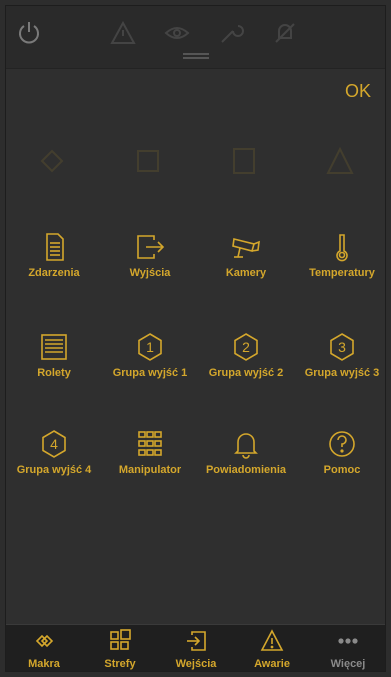 This screenshot has height=677, width=391. I want to click on tab-label: Makra, so click(44, 664).